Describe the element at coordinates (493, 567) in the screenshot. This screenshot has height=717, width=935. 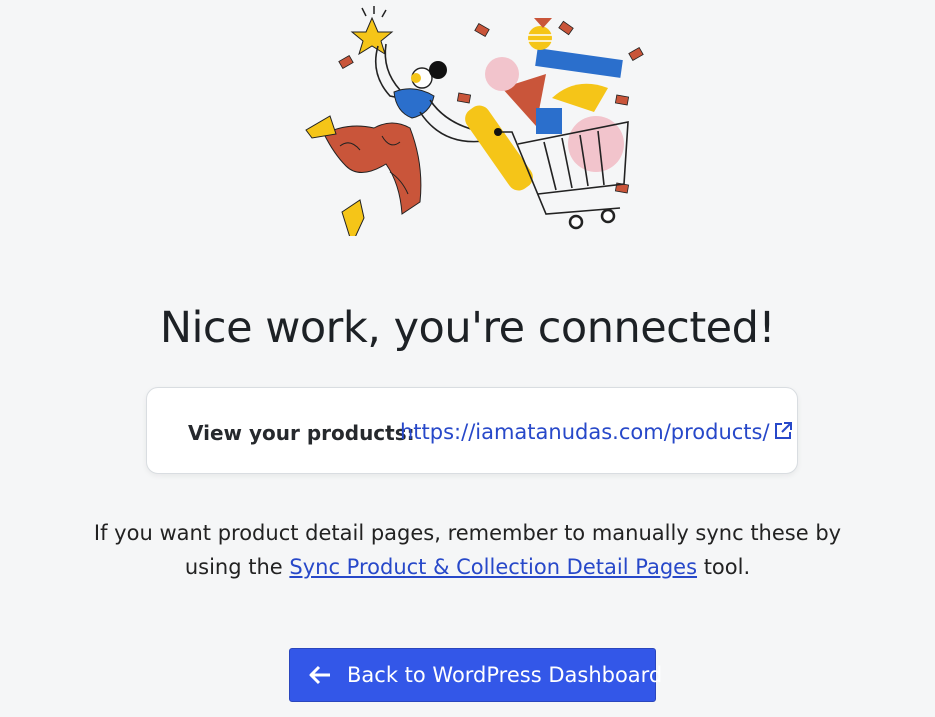
I see `sync-tool-link: Sync Product & Collection Detail Pages` at that location.